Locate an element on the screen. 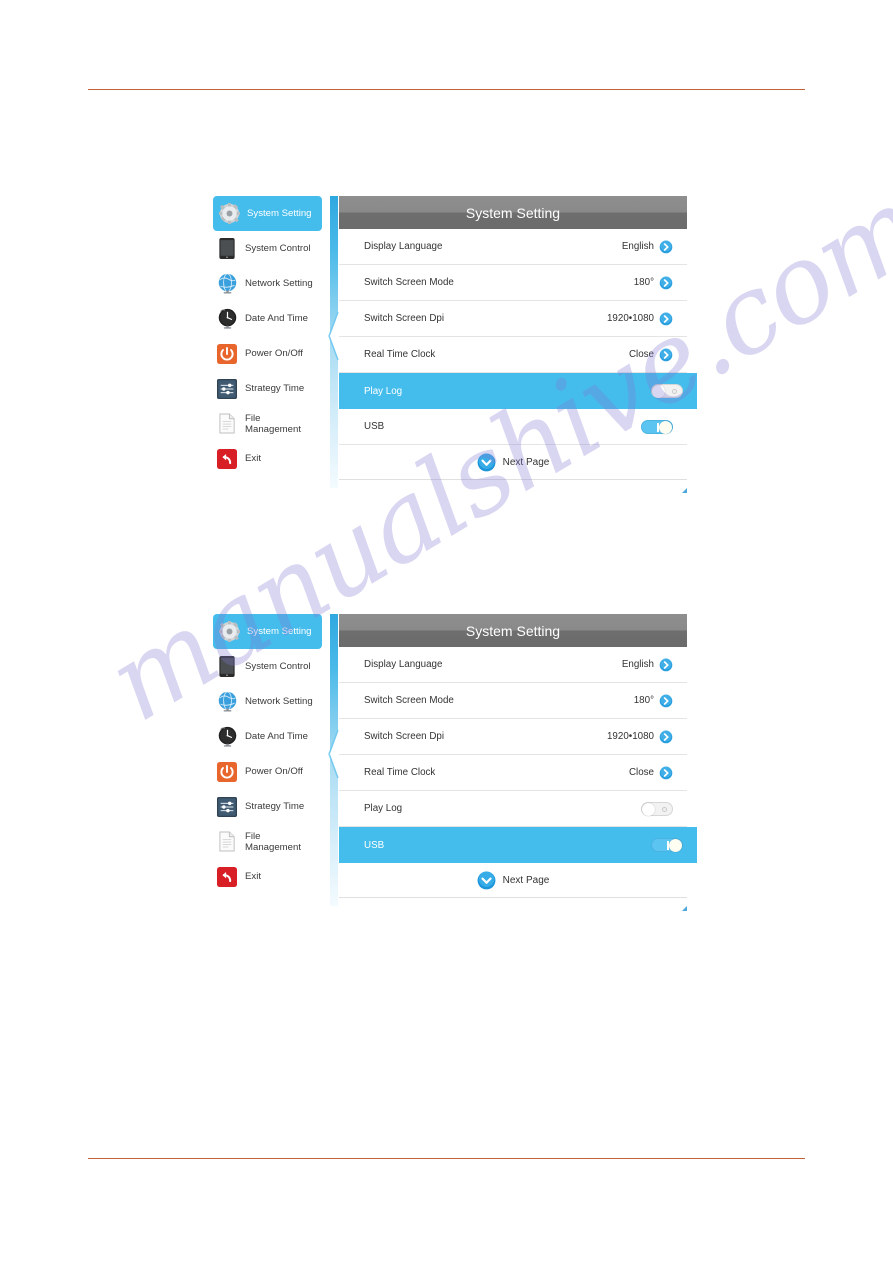 The image size is (893, 1263). settings-row-value: 1920•1080 is located at coordinates (630, 318).